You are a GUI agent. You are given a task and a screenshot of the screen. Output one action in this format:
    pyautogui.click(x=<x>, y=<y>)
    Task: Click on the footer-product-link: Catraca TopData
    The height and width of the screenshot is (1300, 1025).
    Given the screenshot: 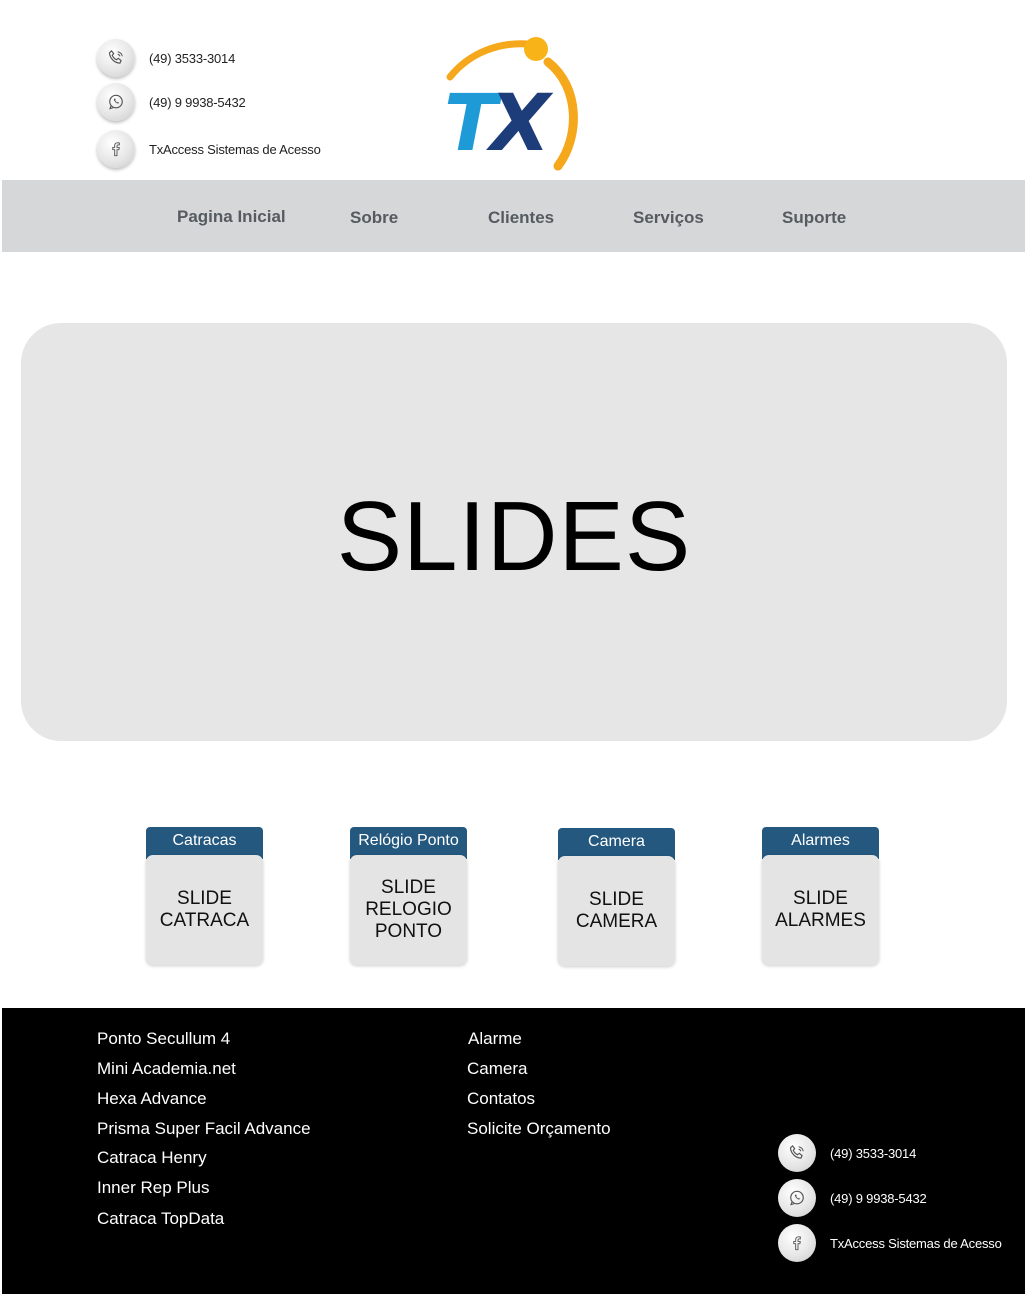 What is the action you would take?
    pyautogui.click(x=160, y=1219)
    